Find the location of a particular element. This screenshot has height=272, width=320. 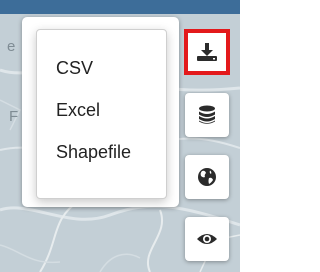

menu-item-csv: CSV is located at coordinates (74, 68).